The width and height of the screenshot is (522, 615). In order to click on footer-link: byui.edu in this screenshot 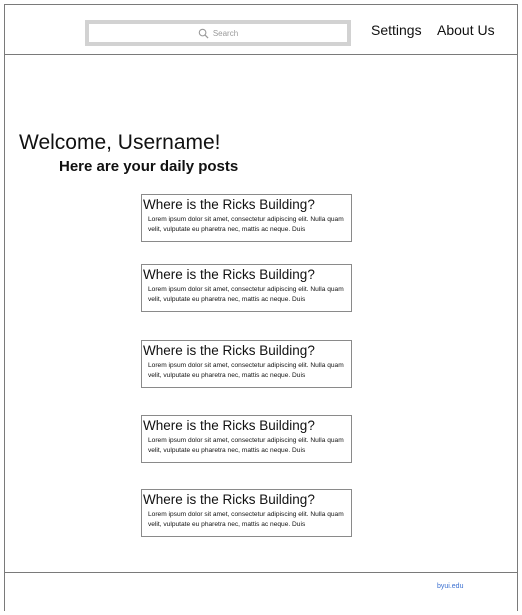, I will do `click(450, 586)`.